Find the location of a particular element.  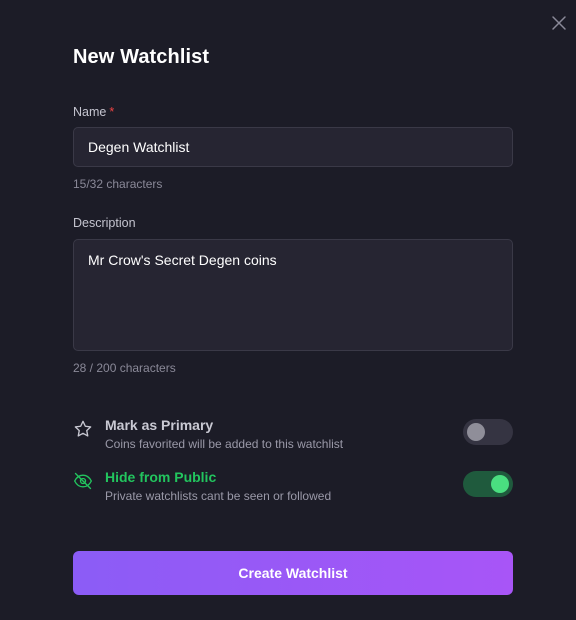

description-label: Description is located at coordinates (104, 223).